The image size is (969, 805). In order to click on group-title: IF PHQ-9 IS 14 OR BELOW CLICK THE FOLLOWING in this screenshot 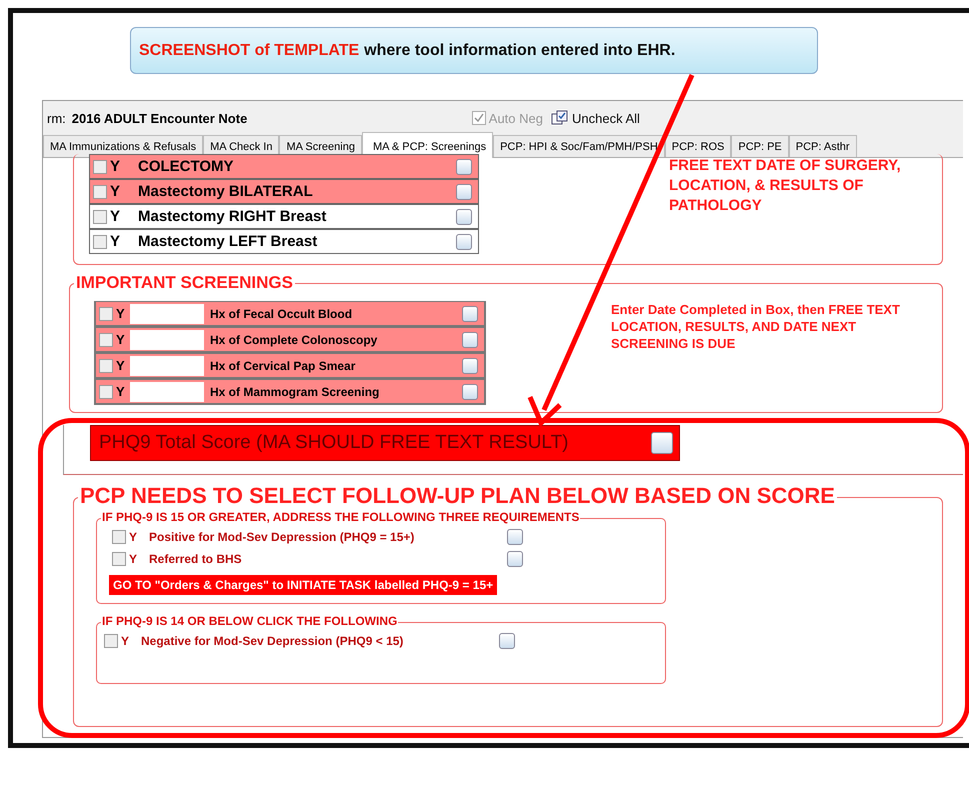, I will do `click(249, 621)`.